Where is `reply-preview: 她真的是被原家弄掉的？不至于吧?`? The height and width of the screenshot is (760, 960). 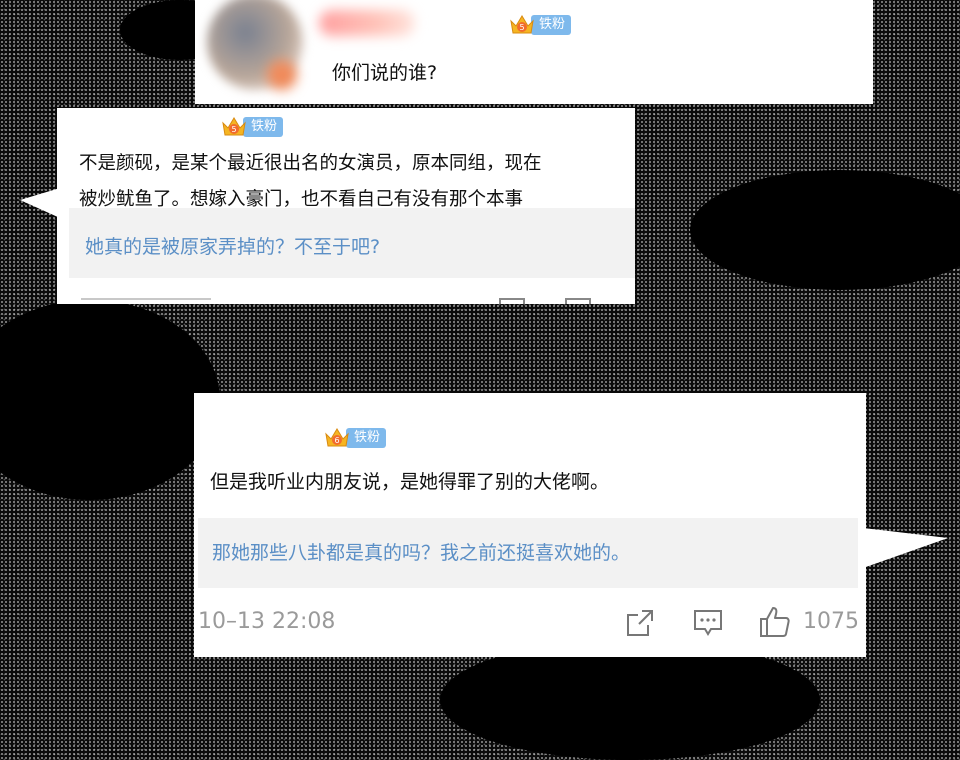 reply-preview: 她真的是被原家弄掉的？不至于吧? is located at coordinates (352, 243).